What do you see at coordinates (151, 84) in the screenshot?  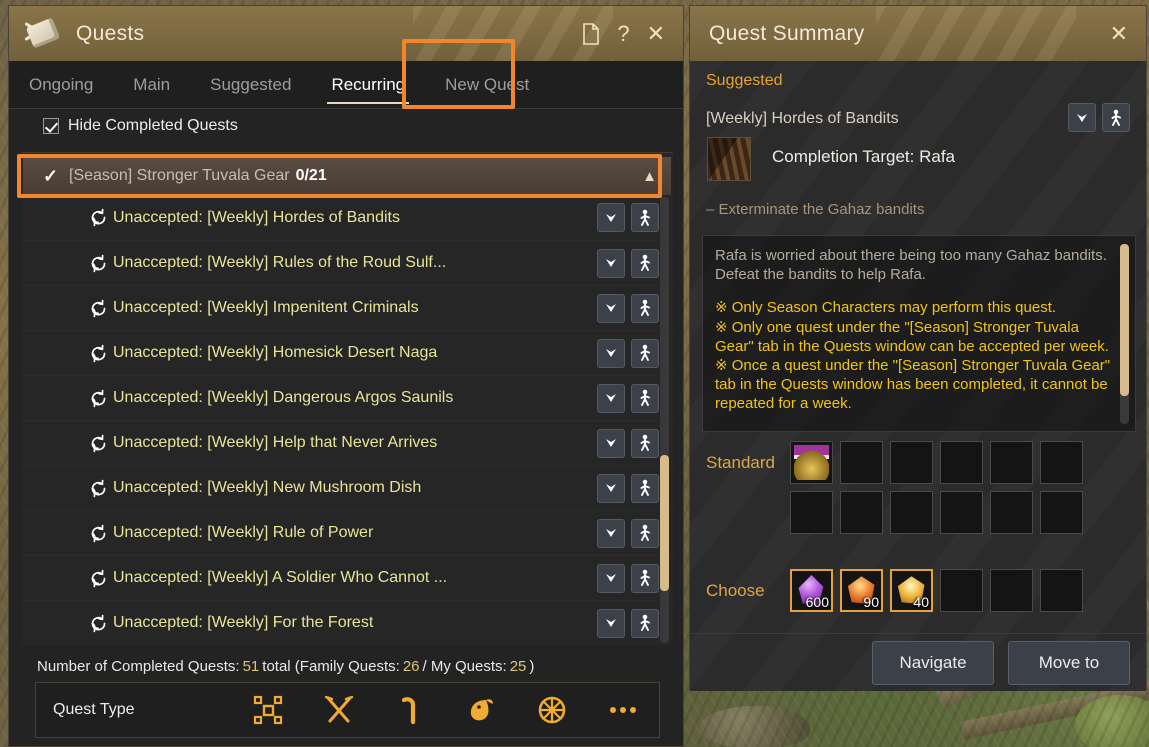 I see `tab-main: Main` at bounding box center [151, 84].